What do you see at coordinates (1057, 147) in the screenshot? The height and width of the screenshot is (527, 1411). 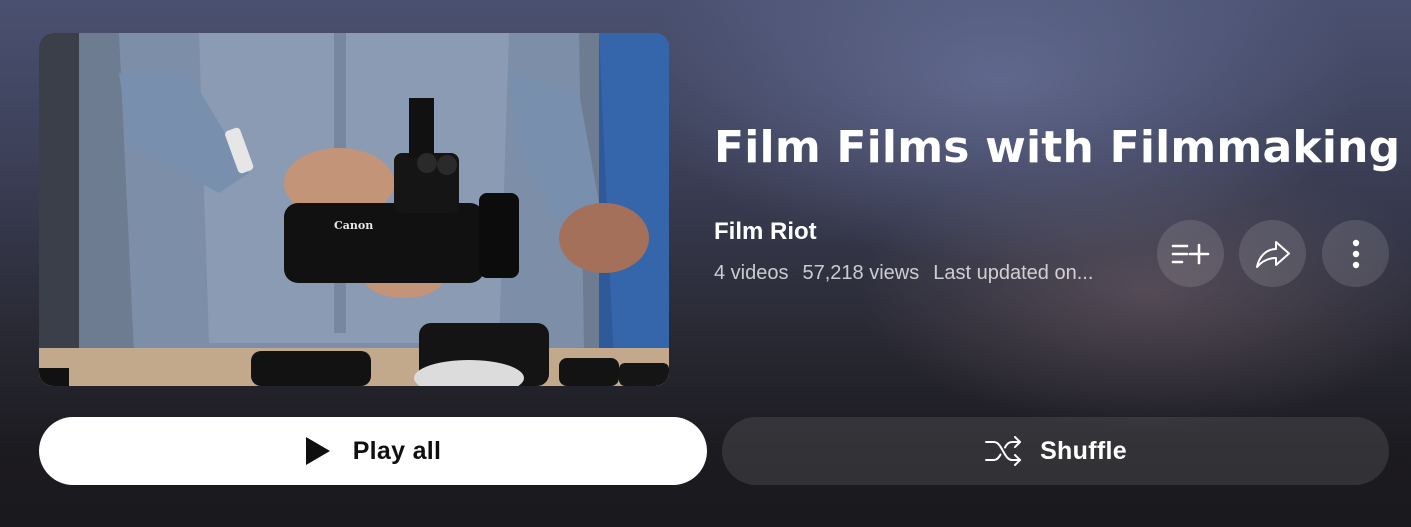 I see `playlist-title: Film Films with Filmmaking` at bounding box center [1057, 147].